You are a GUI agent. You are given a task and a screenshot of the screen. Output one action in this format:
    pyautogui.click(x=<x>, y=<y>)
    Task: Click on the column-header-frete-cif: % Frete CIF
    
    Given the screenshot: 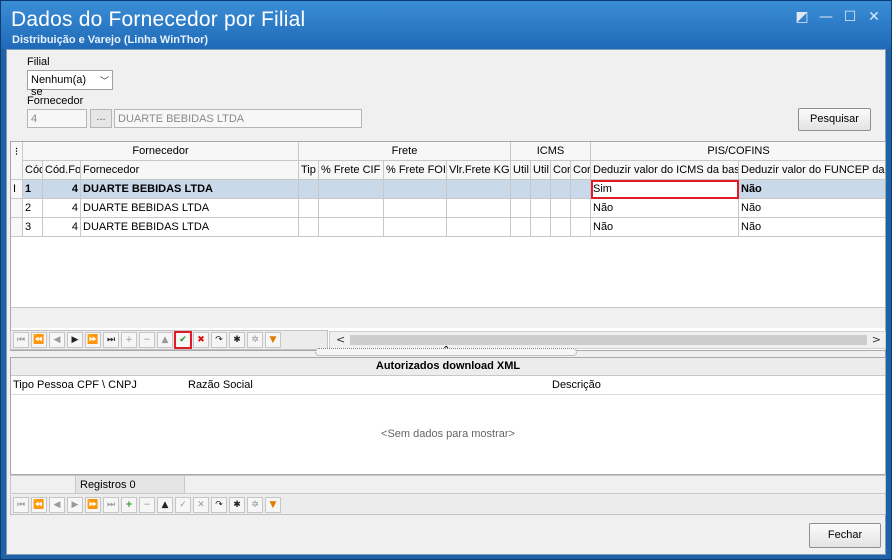 What is the action you would take?
    pyautogui.click(x=351, y=170)
    